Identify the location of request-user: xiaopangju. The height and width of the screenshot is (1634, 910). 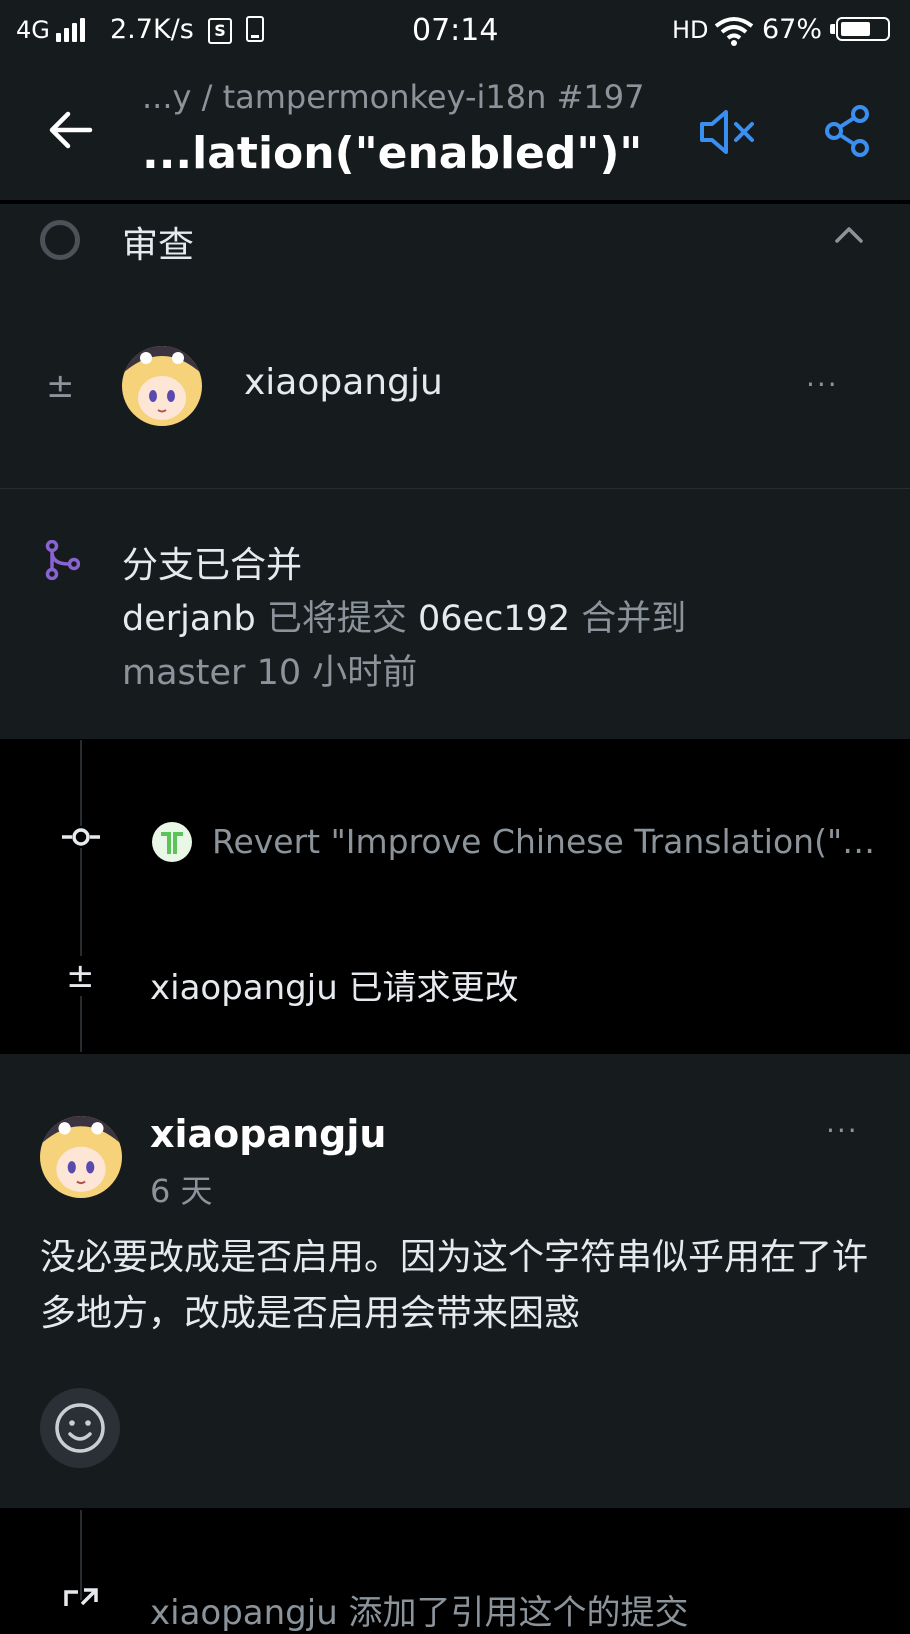
(244, 988).